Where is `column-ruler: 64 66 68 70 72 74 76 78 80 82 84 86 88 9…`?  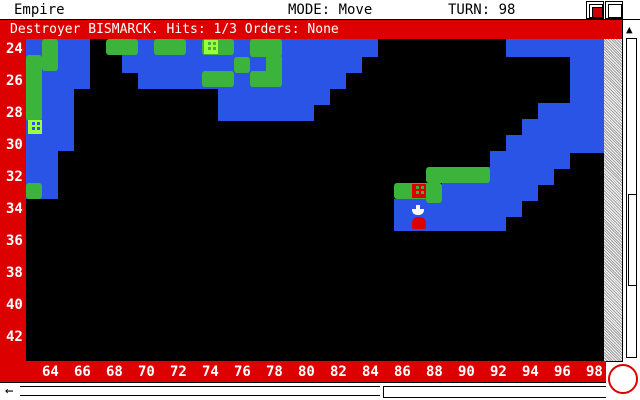
column-ruler: 64 66 68 70 72 74 76 78 80 82 84 86 88 9… is located at coordinates (303, 371).